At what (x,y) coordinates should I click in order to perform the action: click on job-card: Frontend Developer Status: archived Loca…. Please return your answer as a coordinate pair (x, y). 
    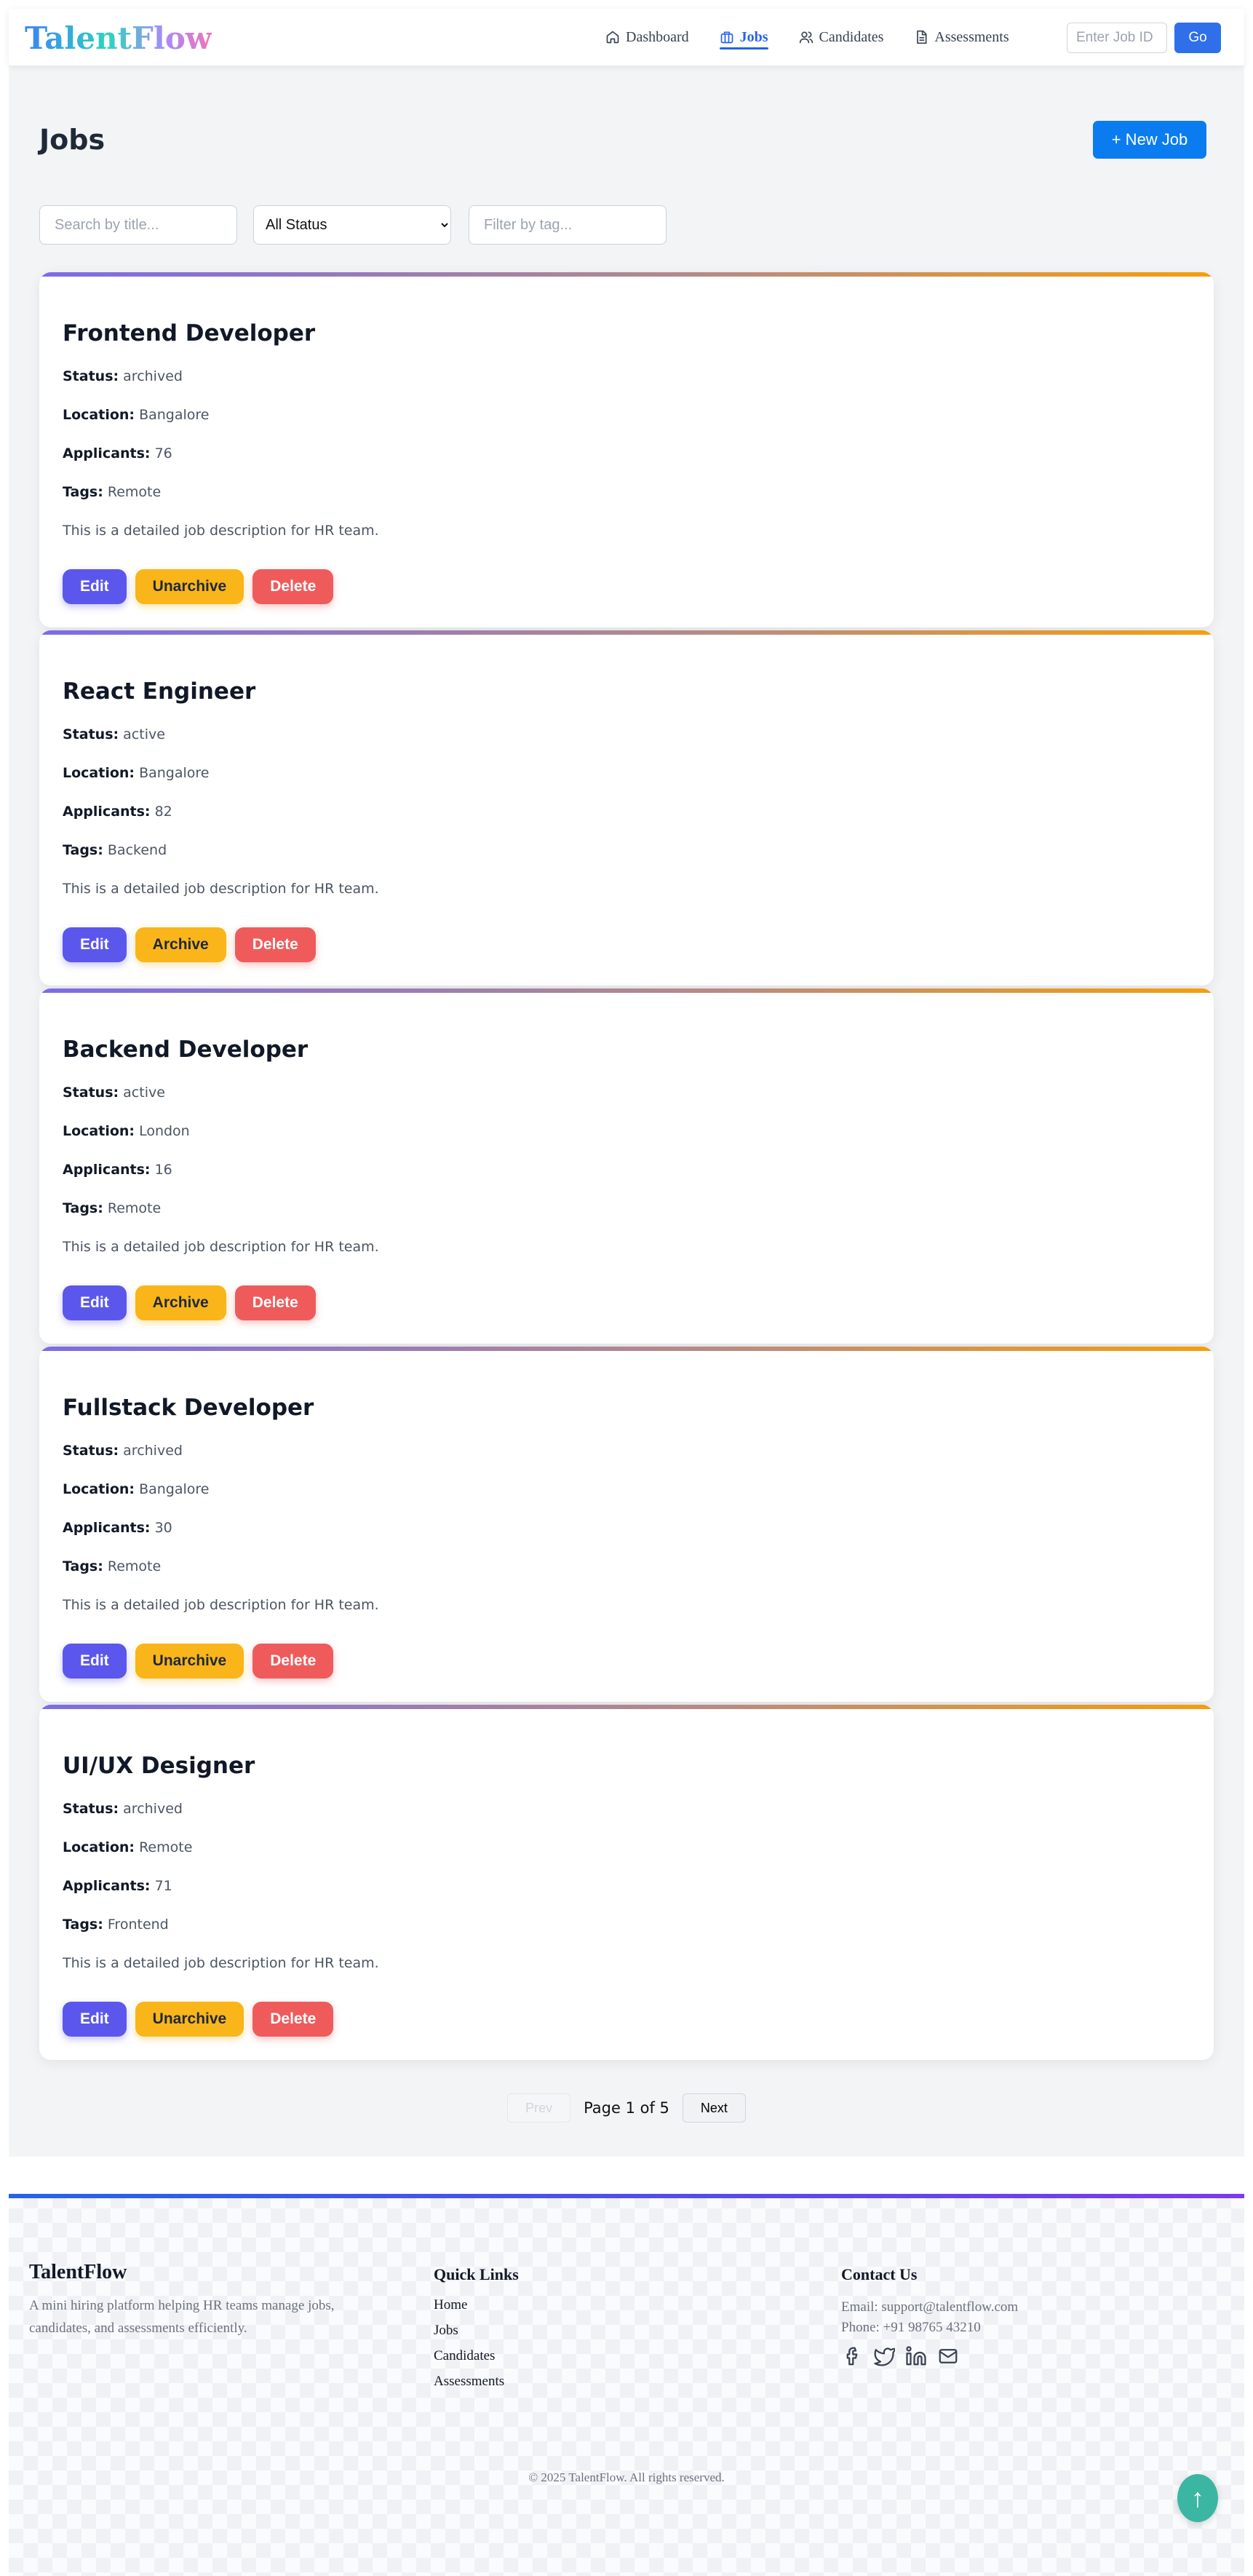
    Looking at the image, I should click on (626, 449).